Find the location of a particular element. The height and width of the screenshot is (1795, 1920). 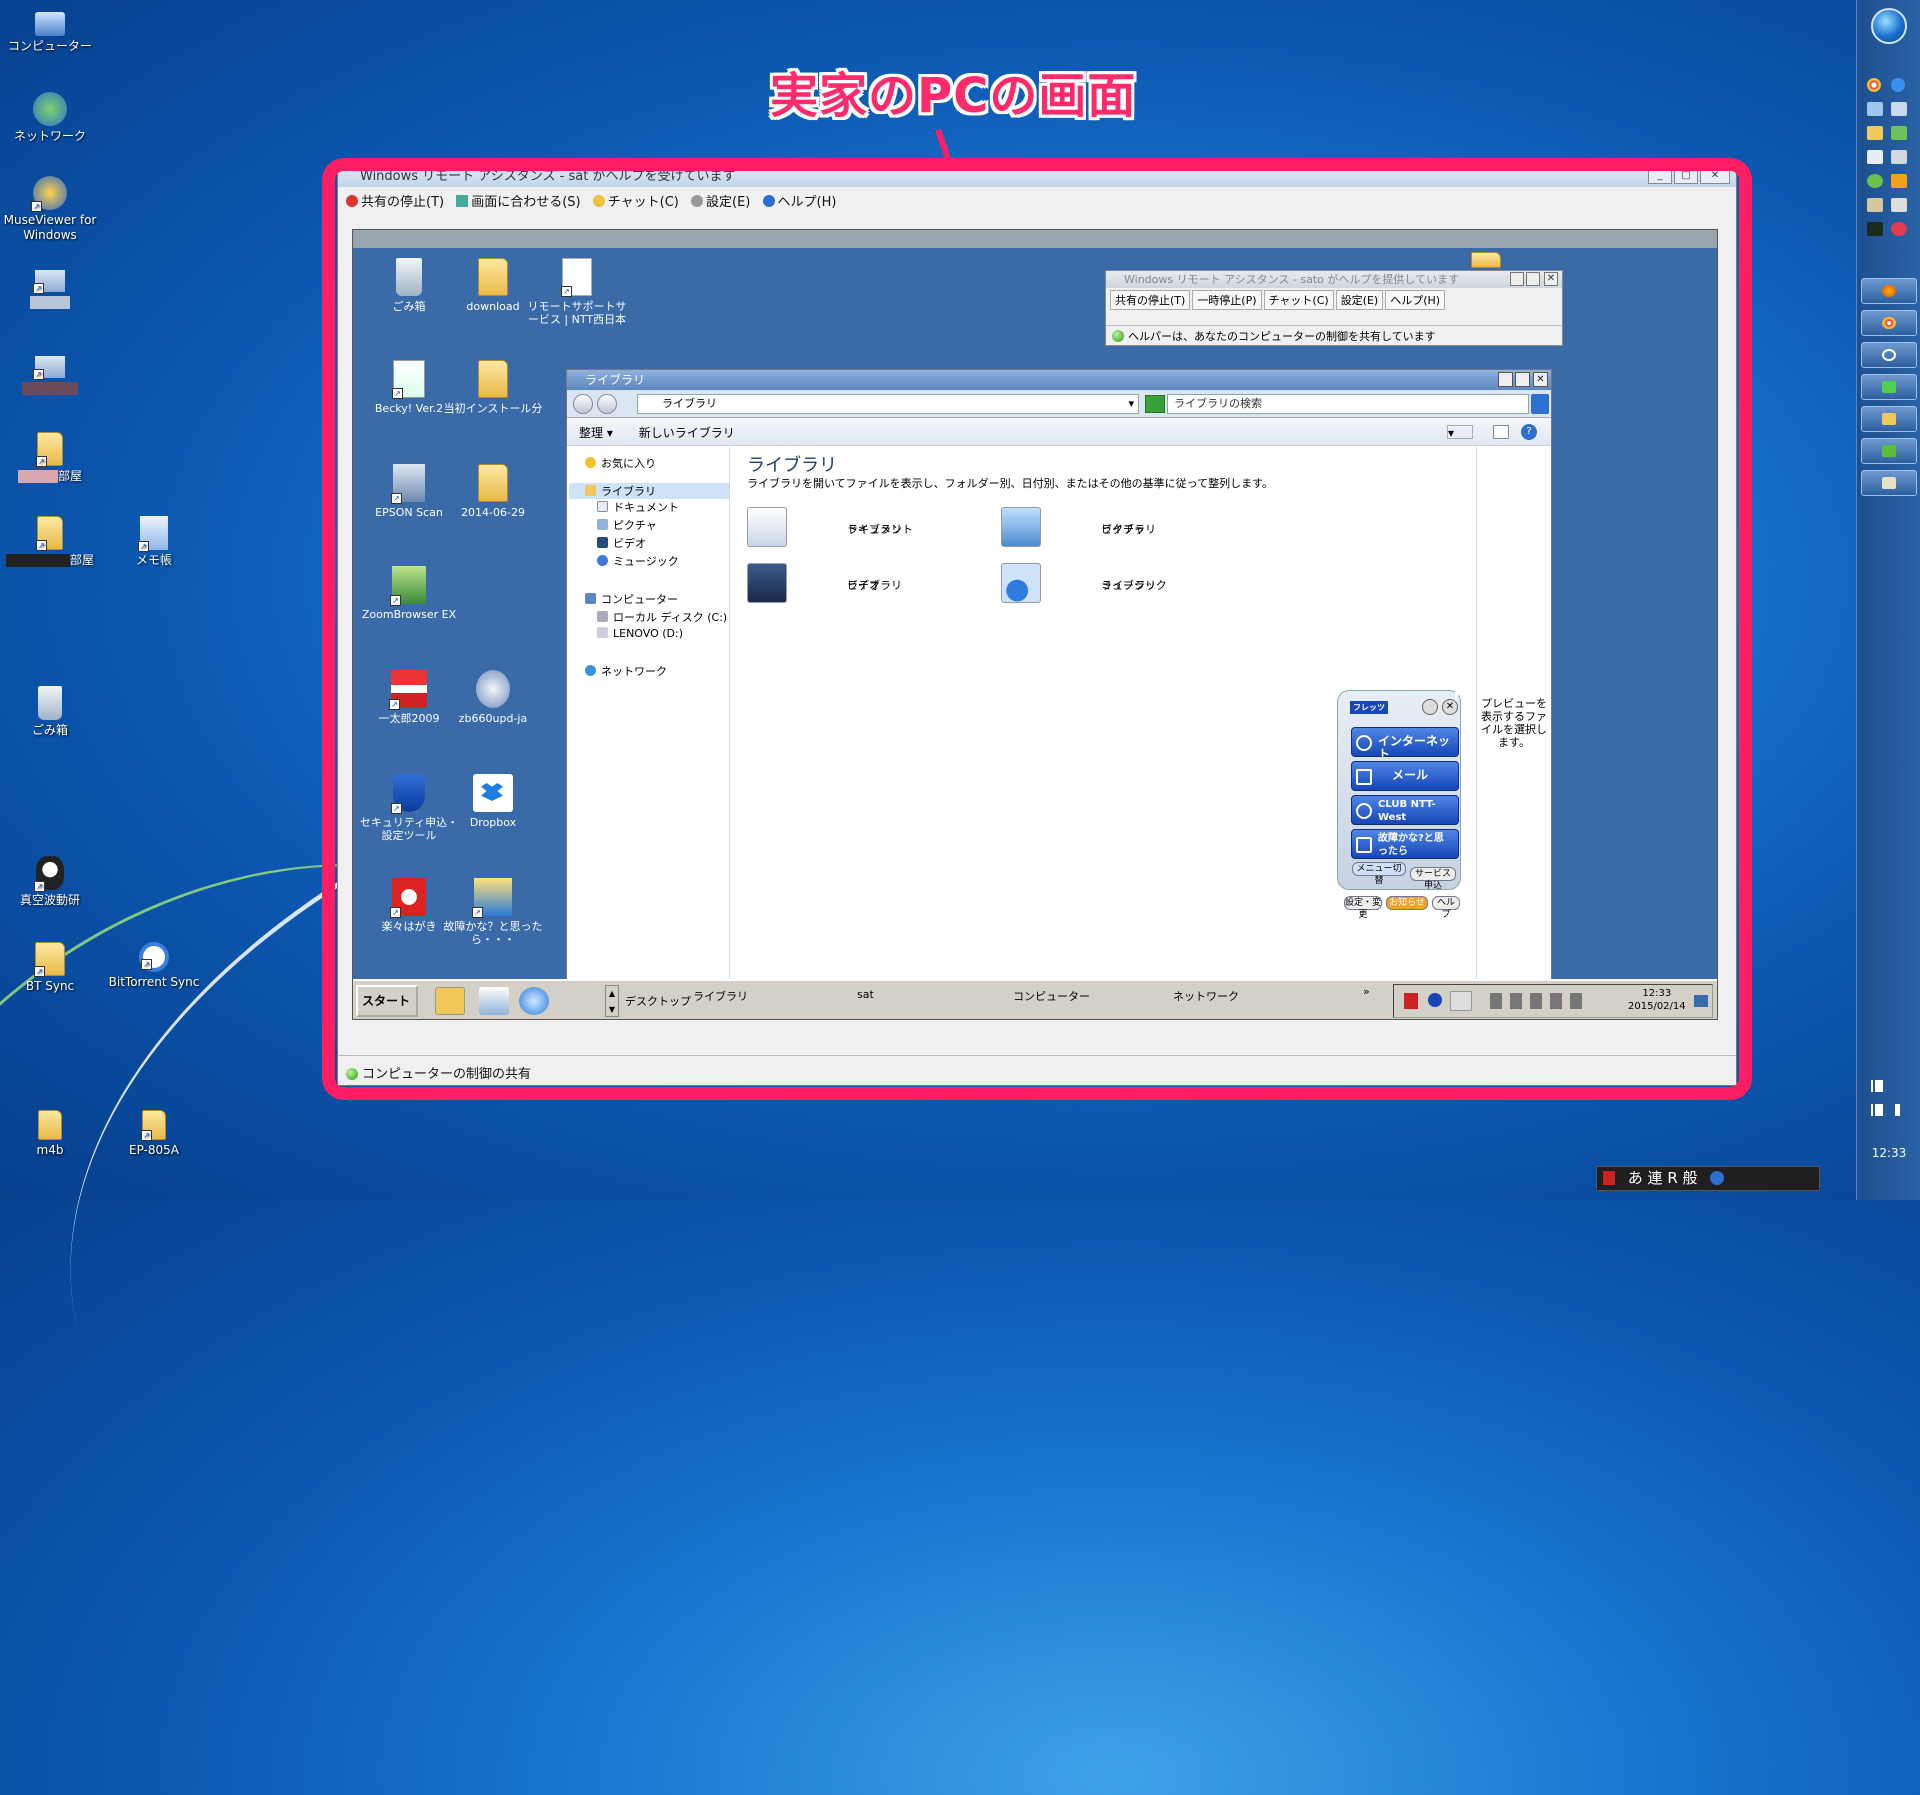

desktop-icon-museviewer: ↗ MuseViewer for Windows is located at coordinates (50, 209).